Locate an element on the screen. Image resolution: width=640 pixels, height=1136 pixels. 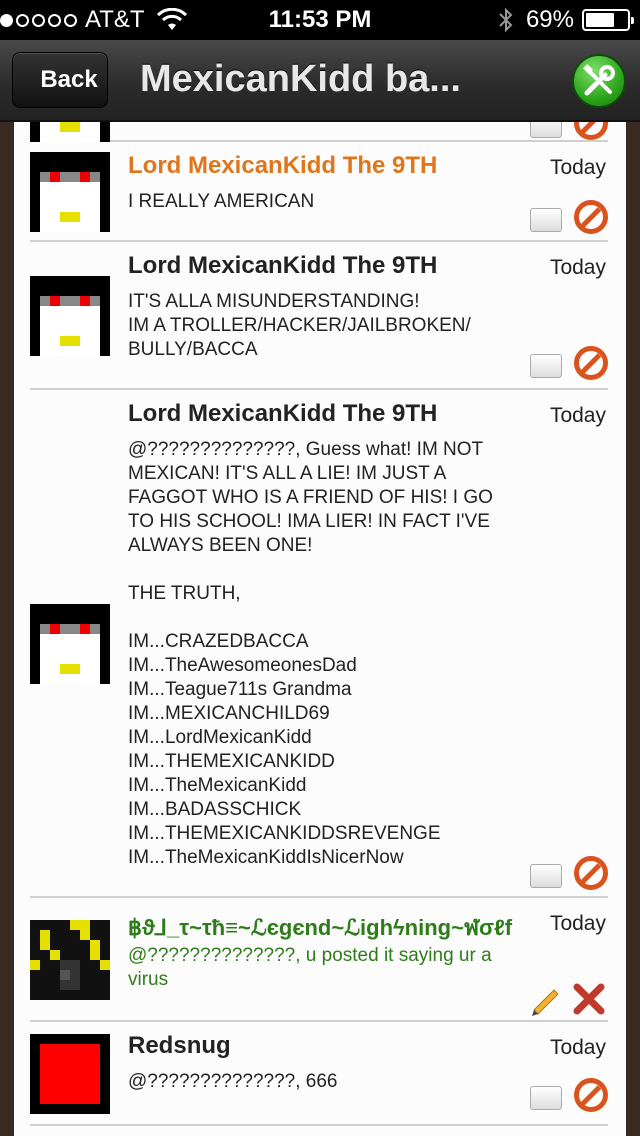
battery-percent: 69% is located at coordinates (549, 19).